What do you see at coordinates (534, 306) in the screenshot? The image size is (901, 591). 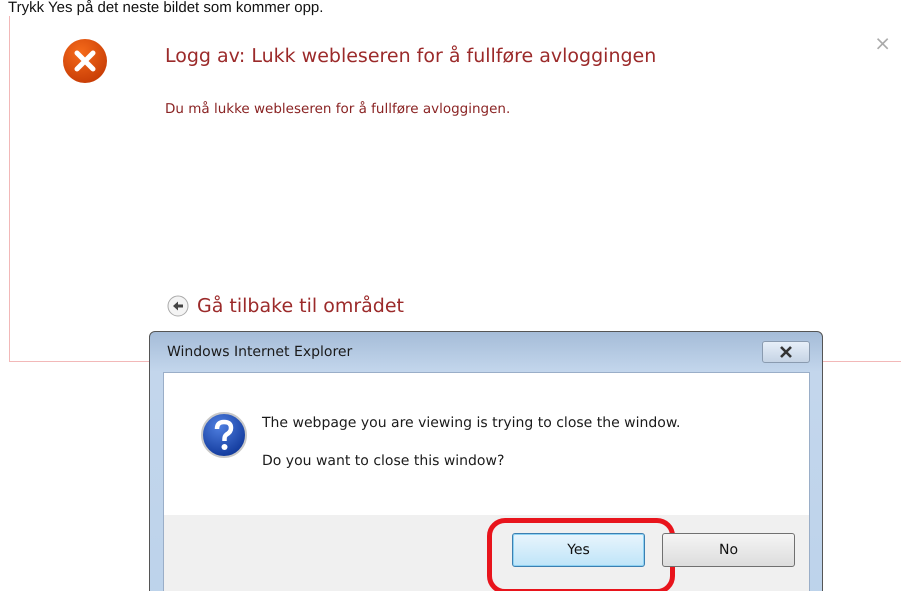 I see `back-link: Gå tilbake til området` at bounding box center [534, 306].